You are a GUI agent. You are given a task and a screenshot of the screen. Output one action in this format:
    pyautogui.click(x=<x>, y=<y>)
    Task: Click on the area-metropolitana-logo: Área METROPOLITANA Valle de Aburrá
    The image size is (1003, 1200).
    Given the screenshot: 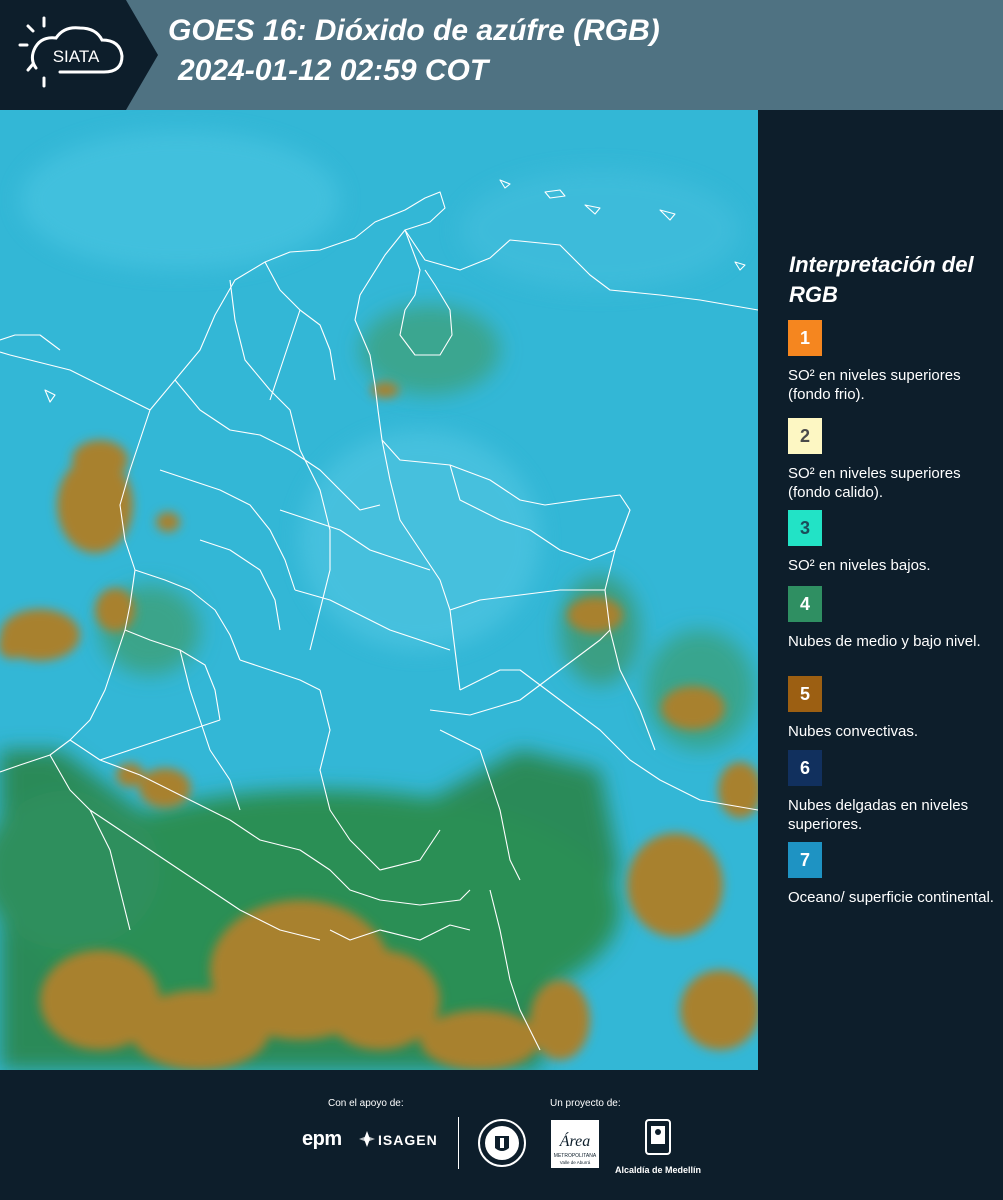 What is the action you would take?
    pyautogui.click(x=575, y=1144)
    